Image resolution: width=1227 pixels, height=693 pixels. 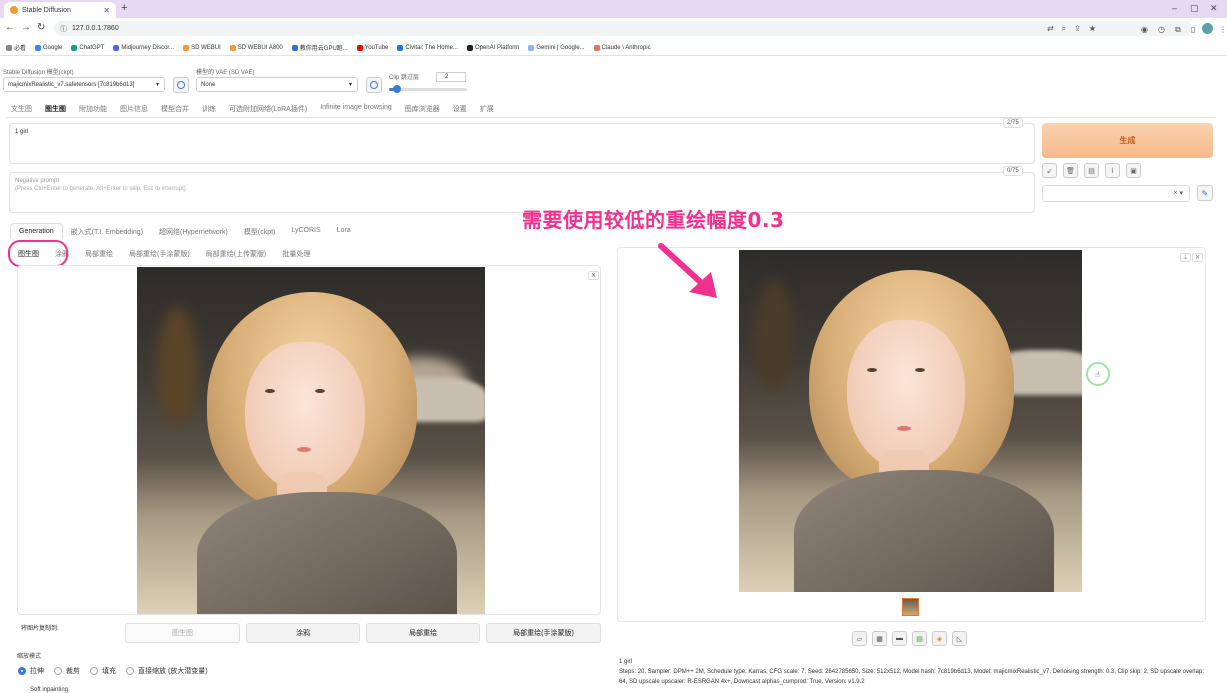 What do you see at coordinates (622, 47) in the screenshot?
I see `bookmark-item: Claude \ Anthropic` at bounding box center [622, 47].